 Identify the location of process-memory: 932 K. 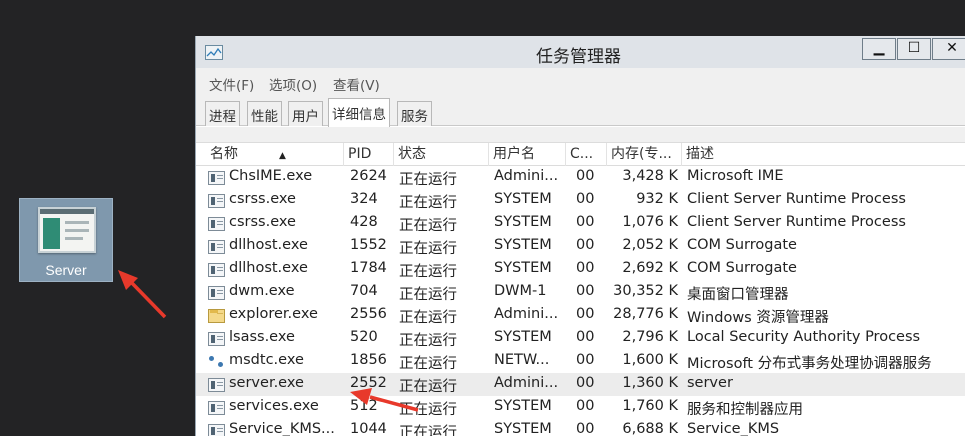
(657, 199).